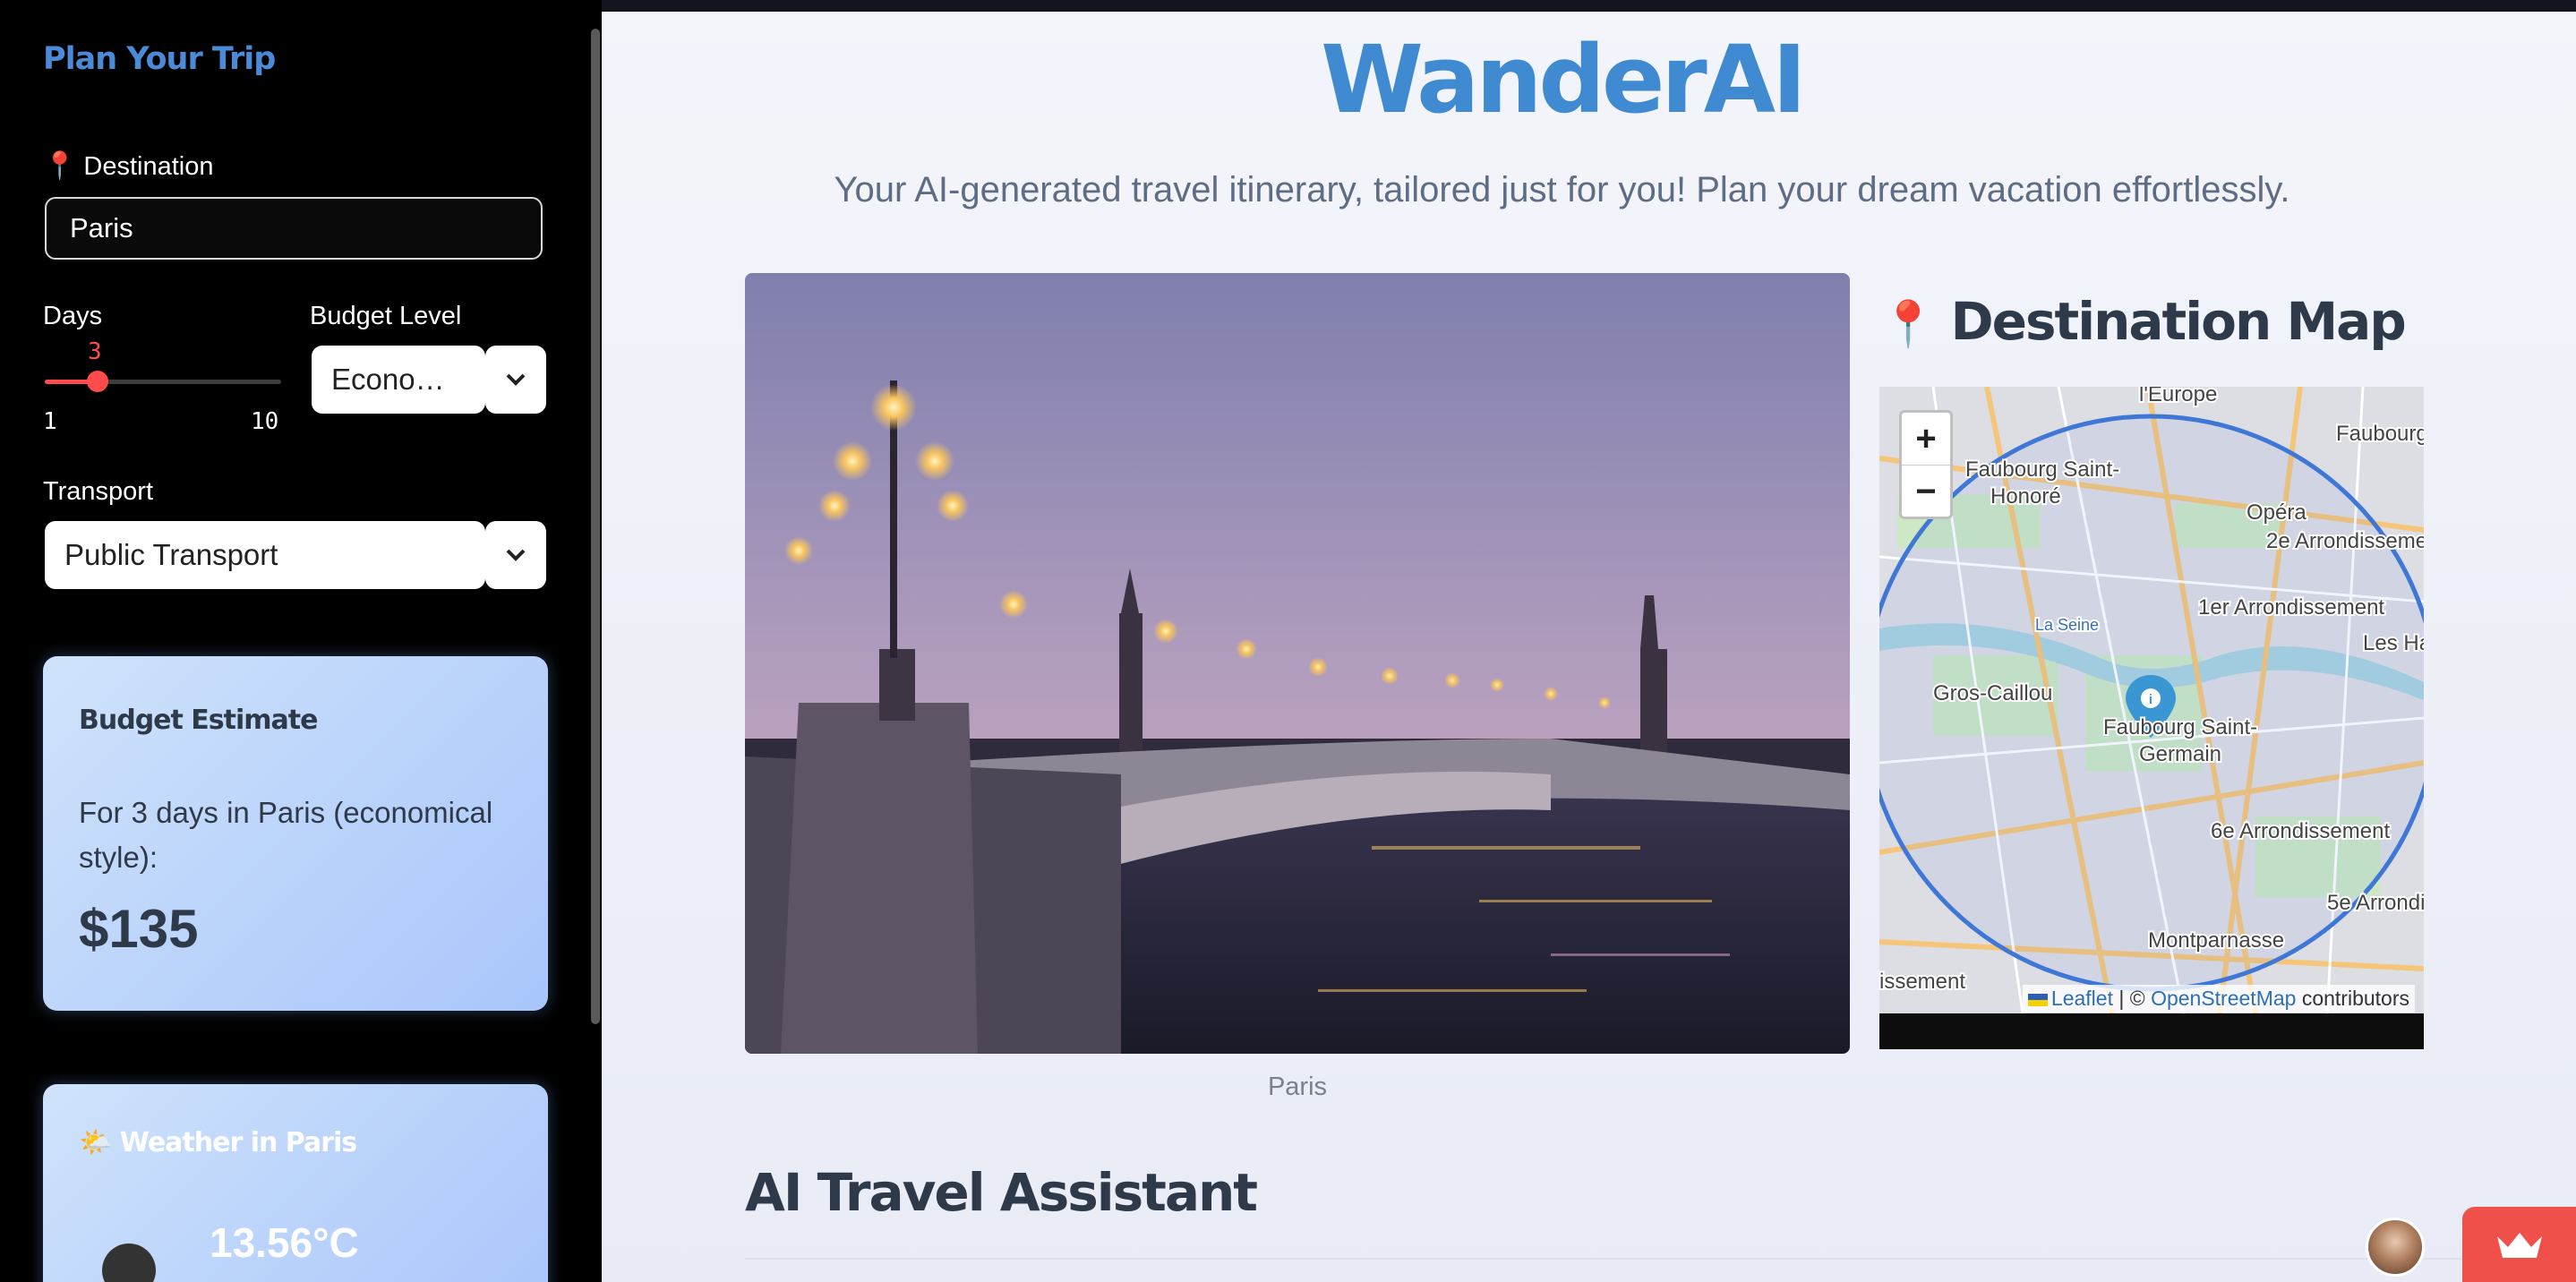 The image size is (2576, 1282). Describe the element at coordinates (296, 1183) in the screenshot. I see `weather-card: 🌤️ Weather in Paris 13.56°C` at that location.